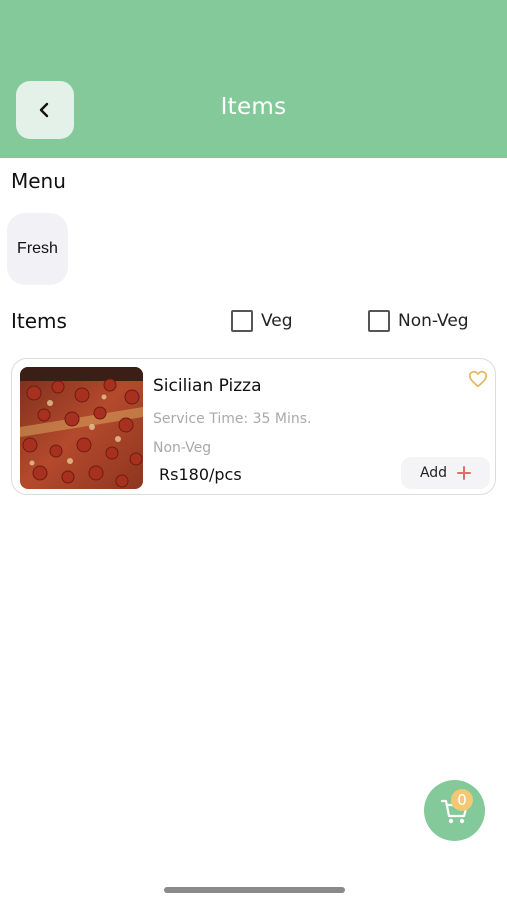 Image resolution: width=507 pixels, height=900 pixels. Describe the element at coordinates (433, 473) in the screenshot. I see `add-button-label: Add` at that location.